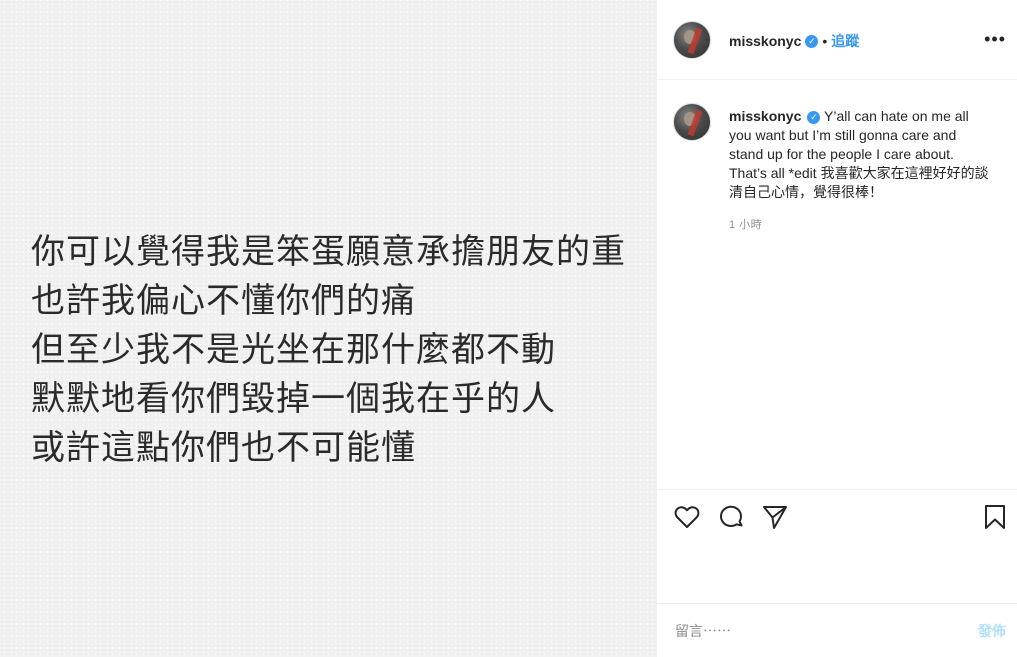 The image size is (1017, 657). I want to click on post-image-line: 也許我偏心不懂你們的痛, so click(223, 301).